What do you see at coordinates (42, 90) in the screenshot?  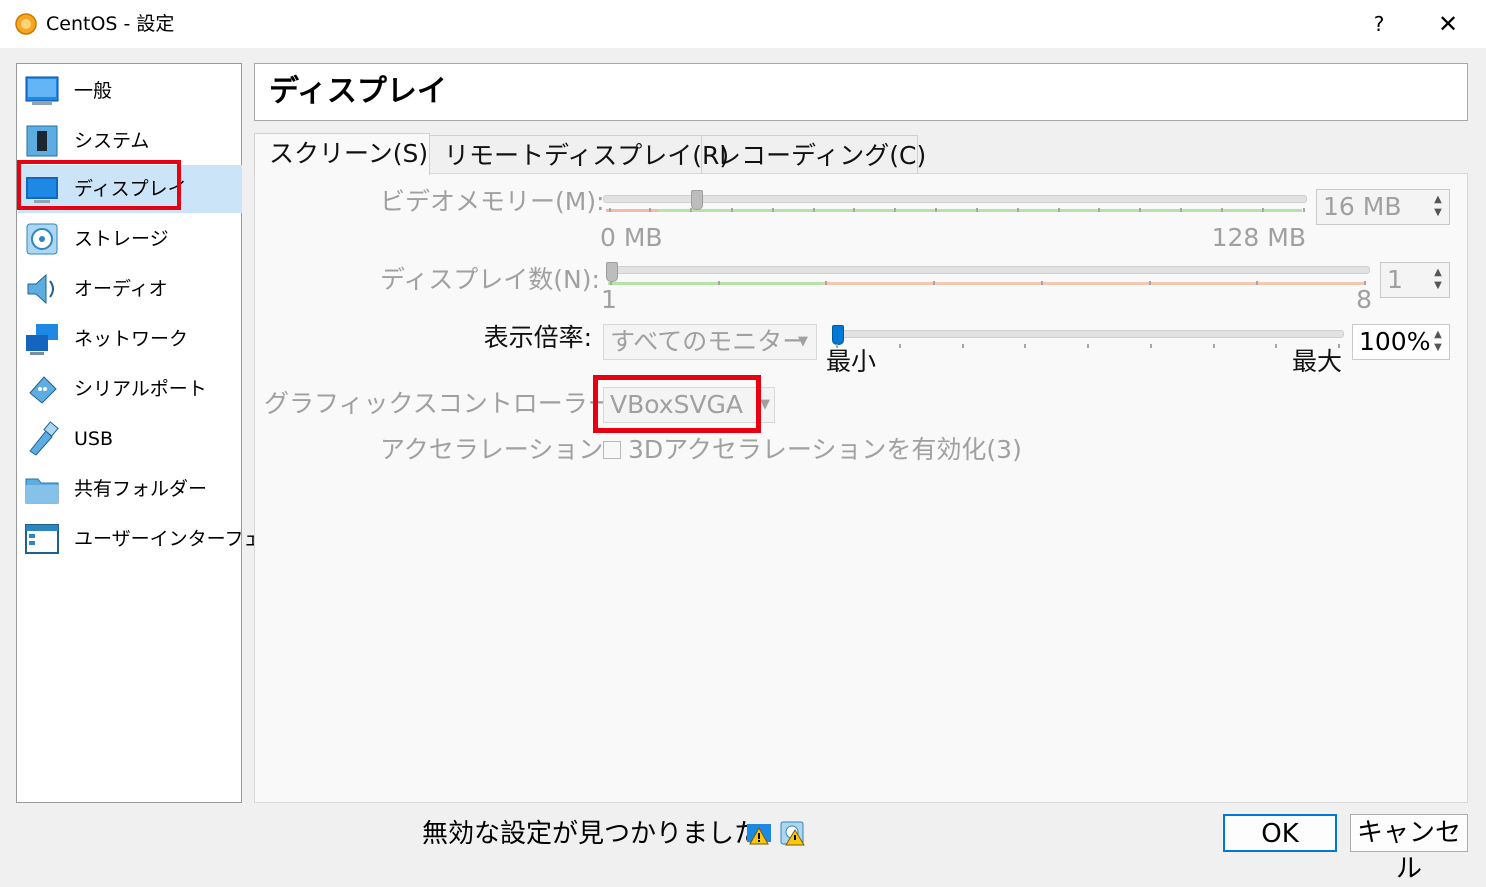 I see `monitor-general-icon` at bounding box center [42, 90].